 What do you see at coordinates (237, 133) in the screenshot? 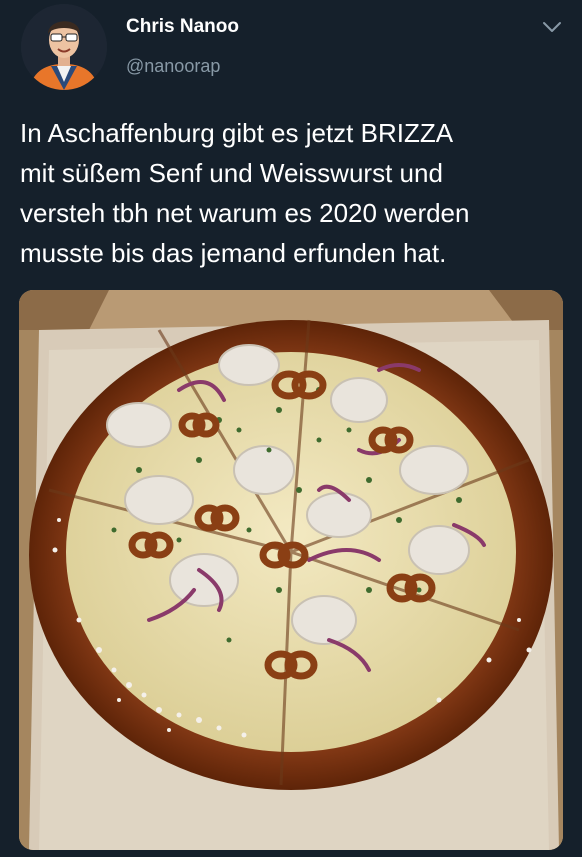
I see `tweet-text-line: In Aschaffenburg gibt es jetzt BRIZZA` at bounding box center [237, 133].